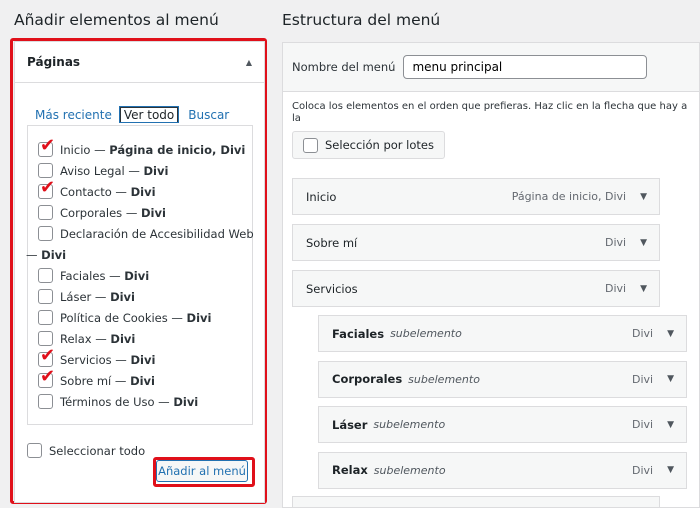 The height and width of the screenshot is (508, 700). I want to click on menu-item-title: Láser, so click(350, 424).